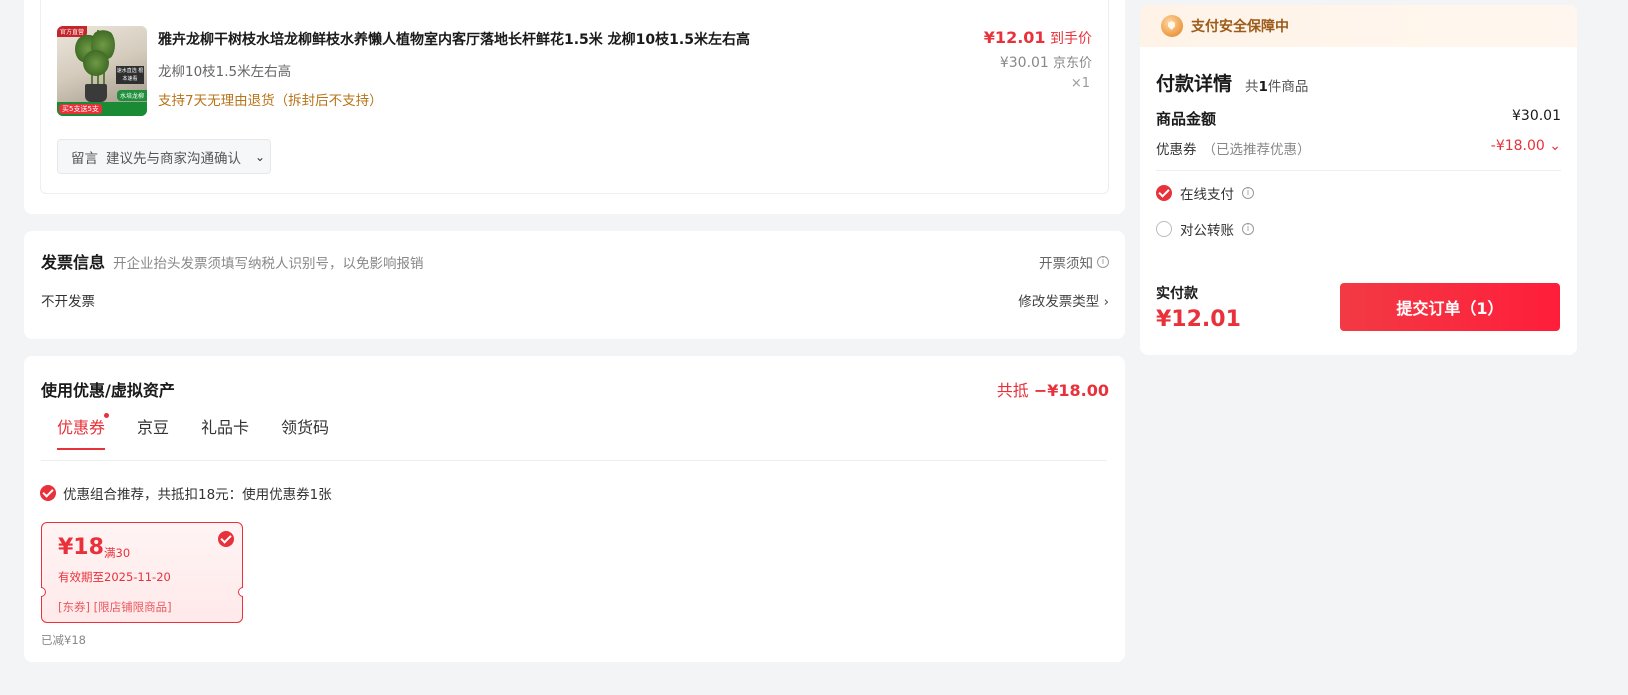 The image size is (1628, 695). I want to click on goods-amount-value: ¥30.01, so click(1536, 116).